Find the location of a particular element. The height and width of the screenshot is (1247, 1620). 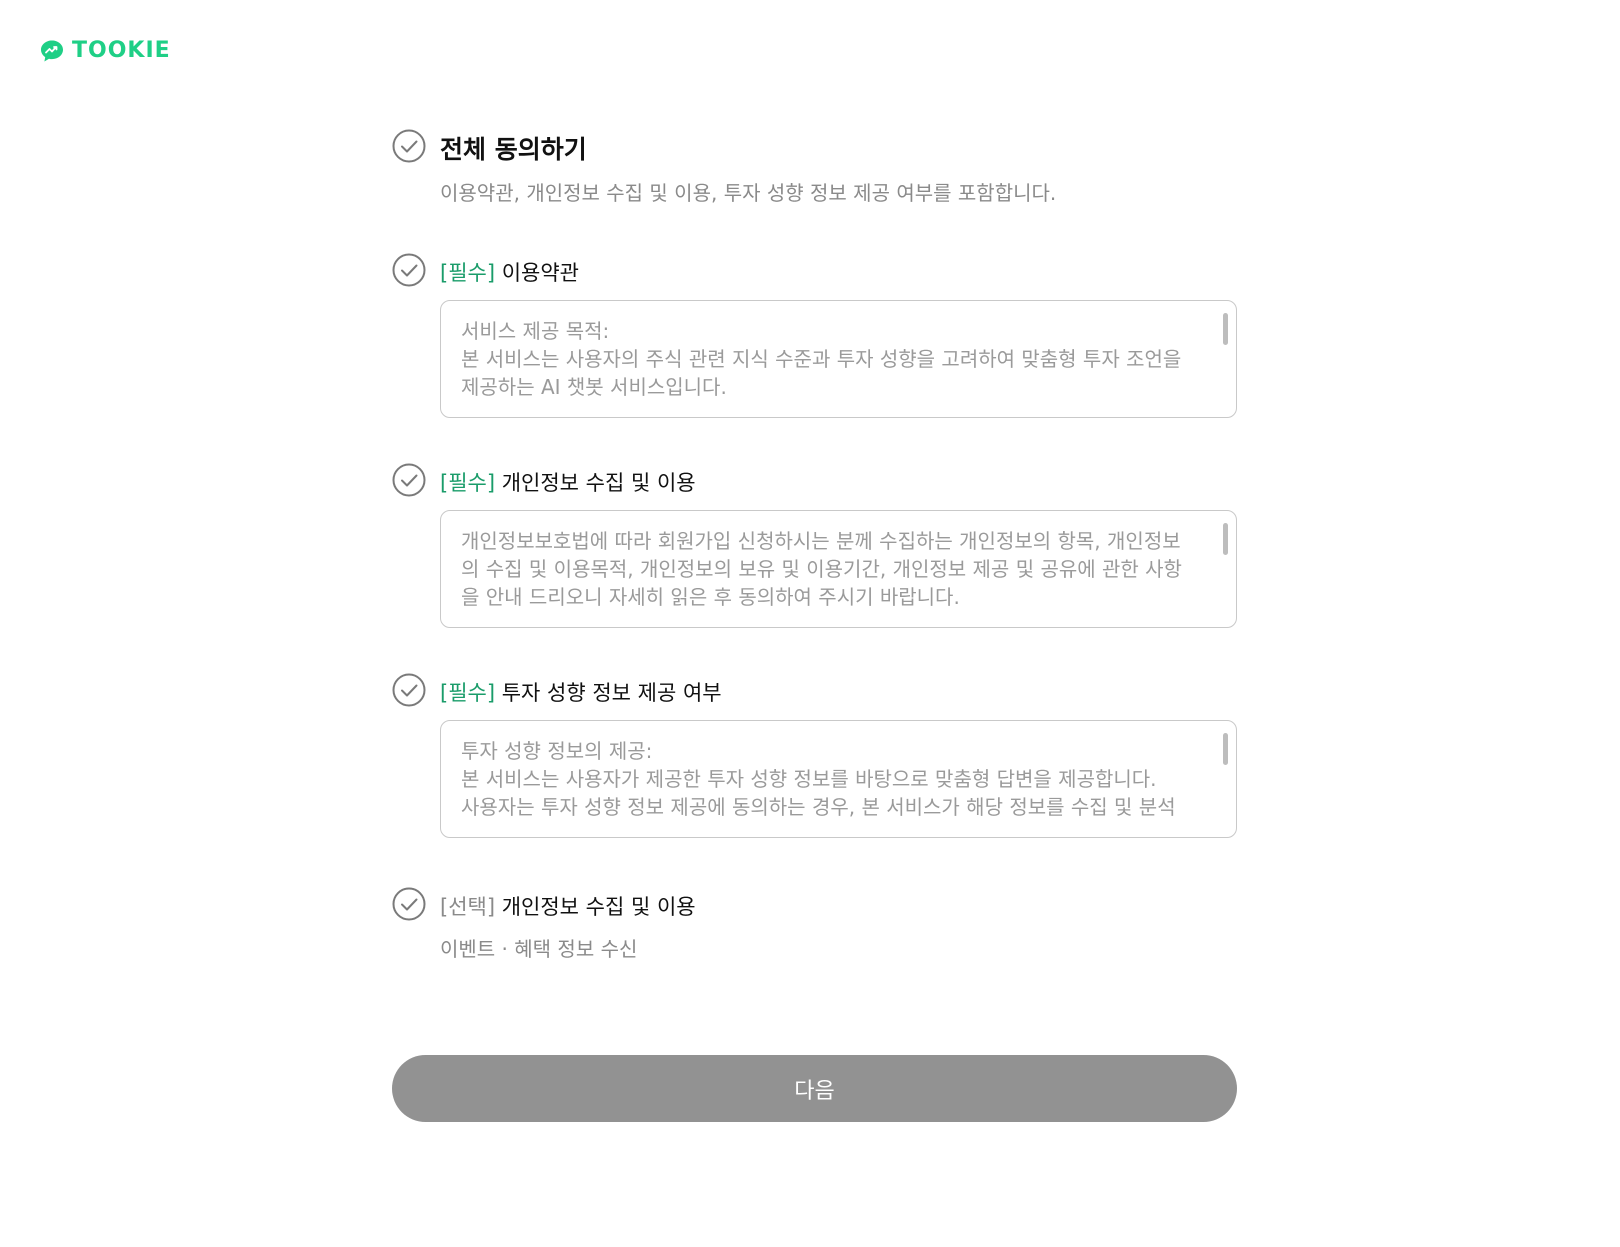

investment-profile-checkbox is located at coordinates (409, 690).